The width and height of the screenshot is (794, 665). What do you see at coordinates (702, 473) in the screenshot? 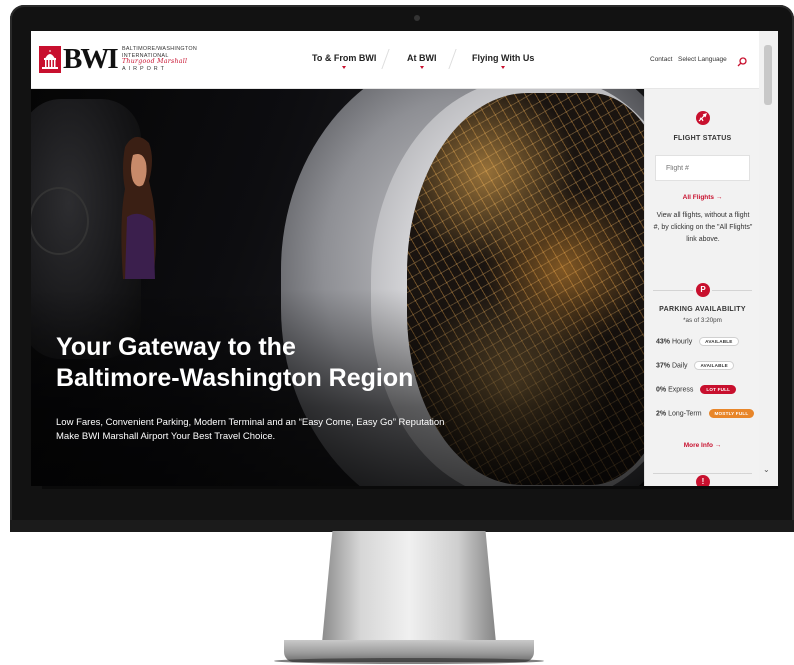
I see `divider` at bounding box center [702, 473].